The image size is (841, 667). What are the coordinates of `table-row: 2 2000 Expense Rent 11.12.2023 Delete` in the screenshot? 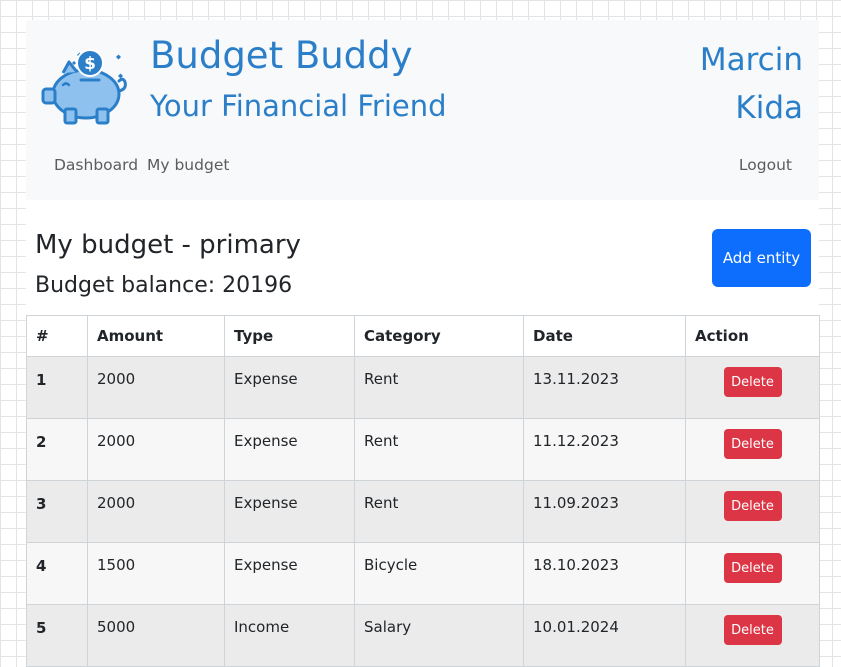 It's located at (423, 449).